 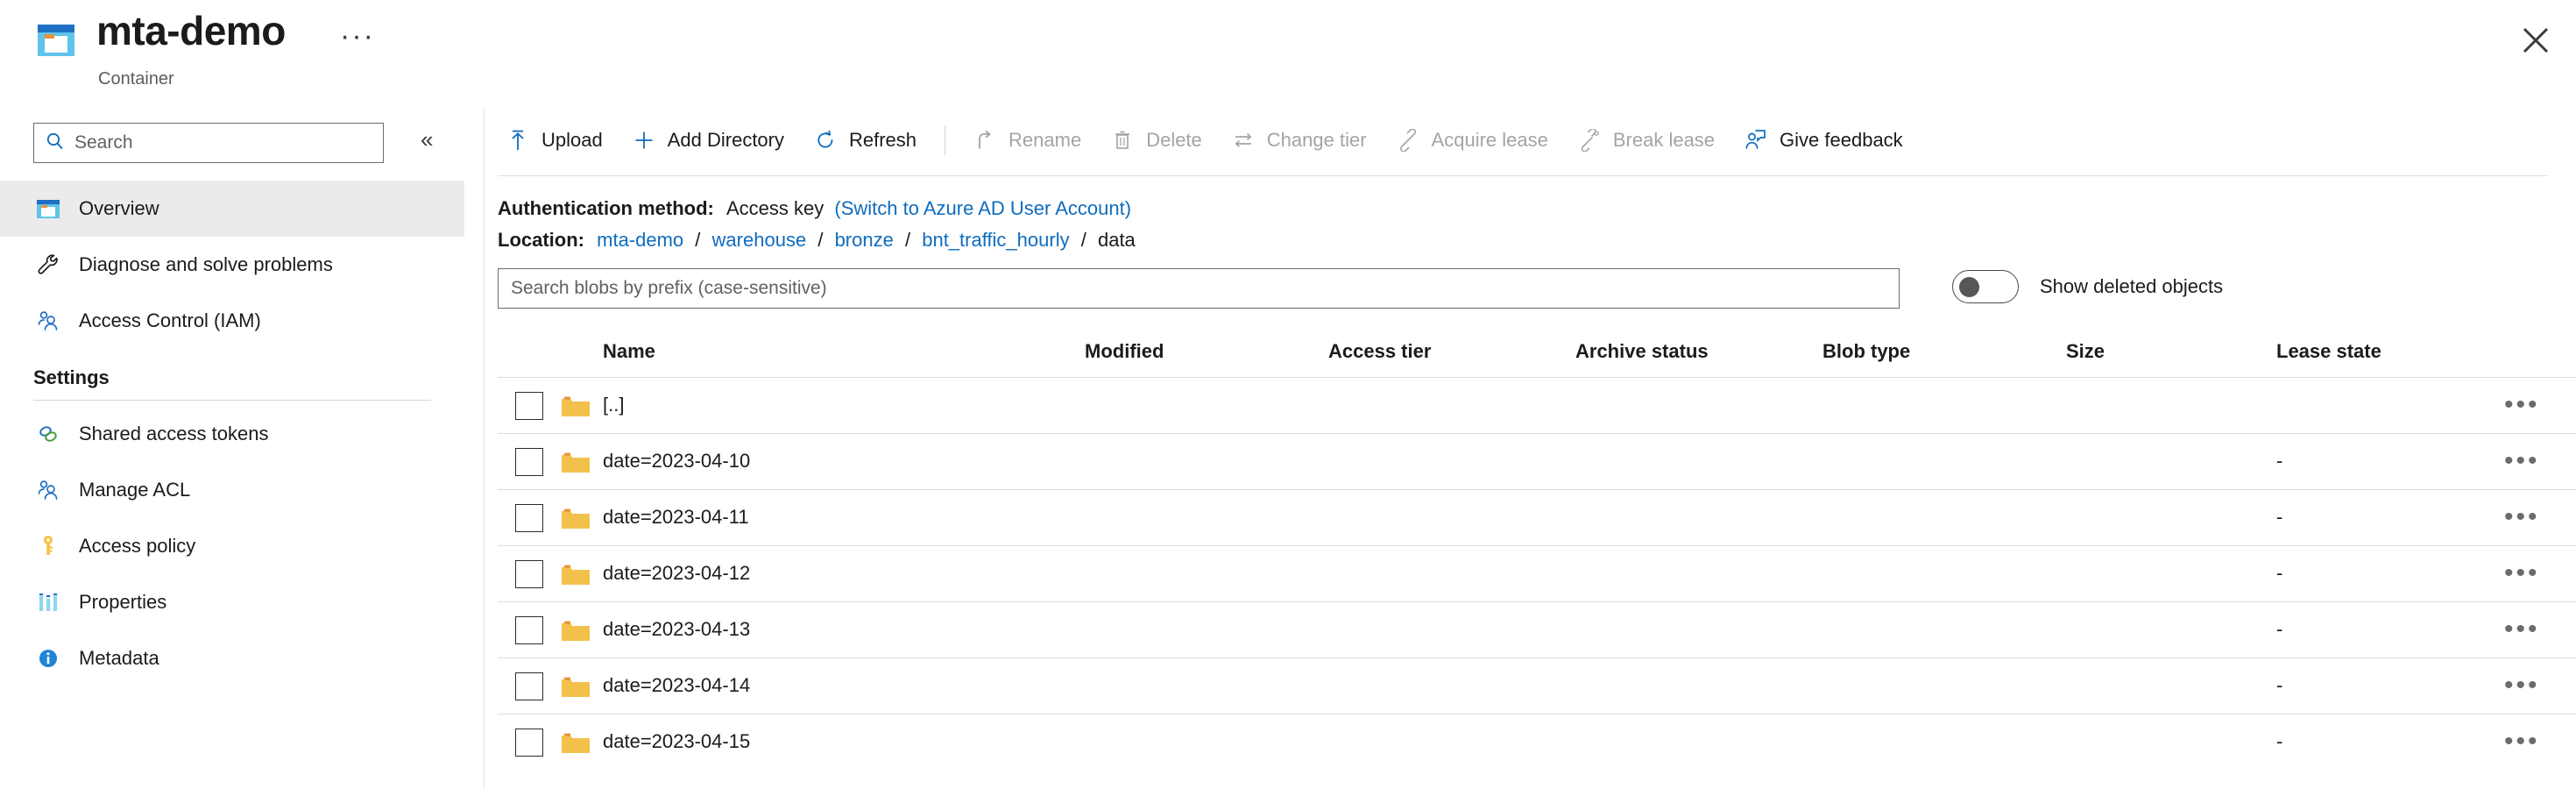 I want to click on sidebar-item-shared-access-tokens: Shared access tokens, so click(x=232, y=434).